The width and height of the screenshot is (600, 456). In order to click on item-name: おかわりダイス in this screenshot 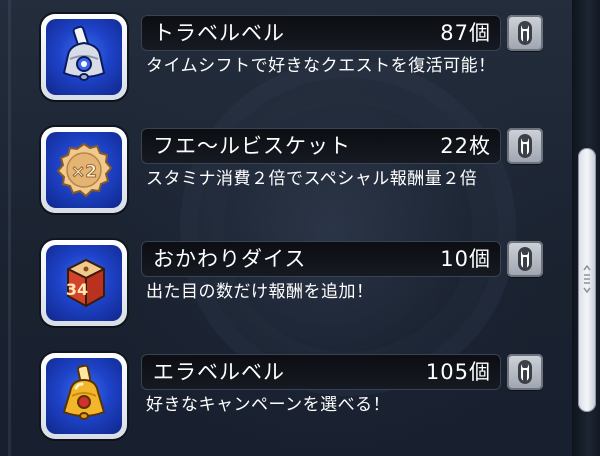, I will do `click(230, 259)`.